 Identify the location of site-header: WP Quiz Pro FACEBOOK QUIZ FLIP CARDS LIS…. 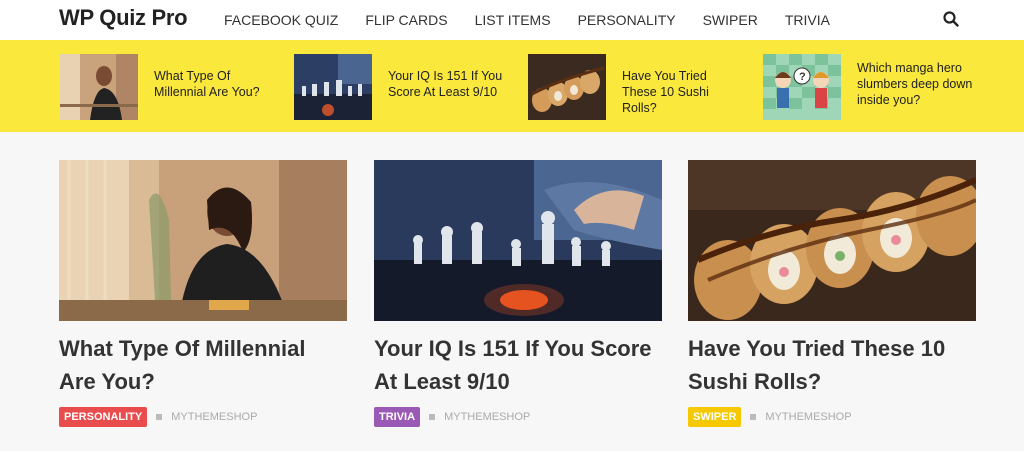
(512, 20).